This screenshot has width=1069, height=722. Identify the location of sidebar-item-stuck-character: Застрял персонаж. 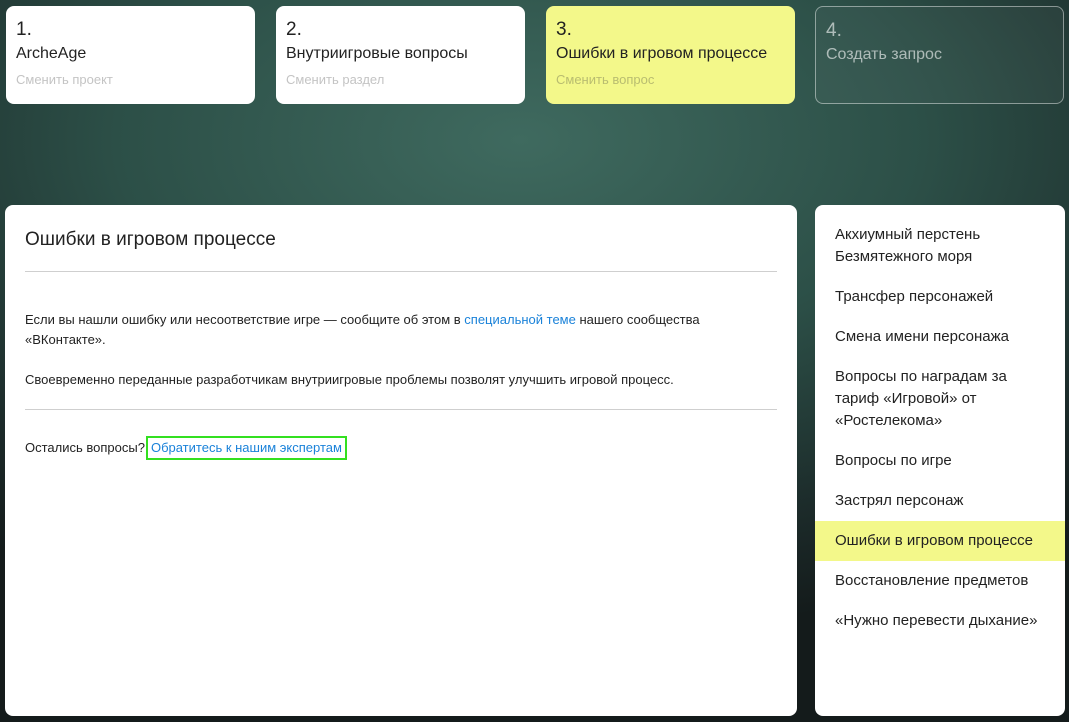
(940, 501).